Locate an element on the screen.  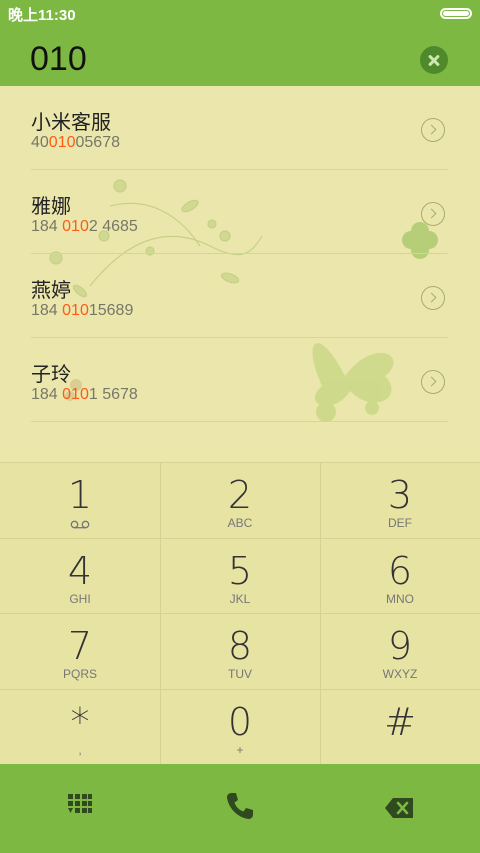
key-hash: # is located at coordinates (400, 727).